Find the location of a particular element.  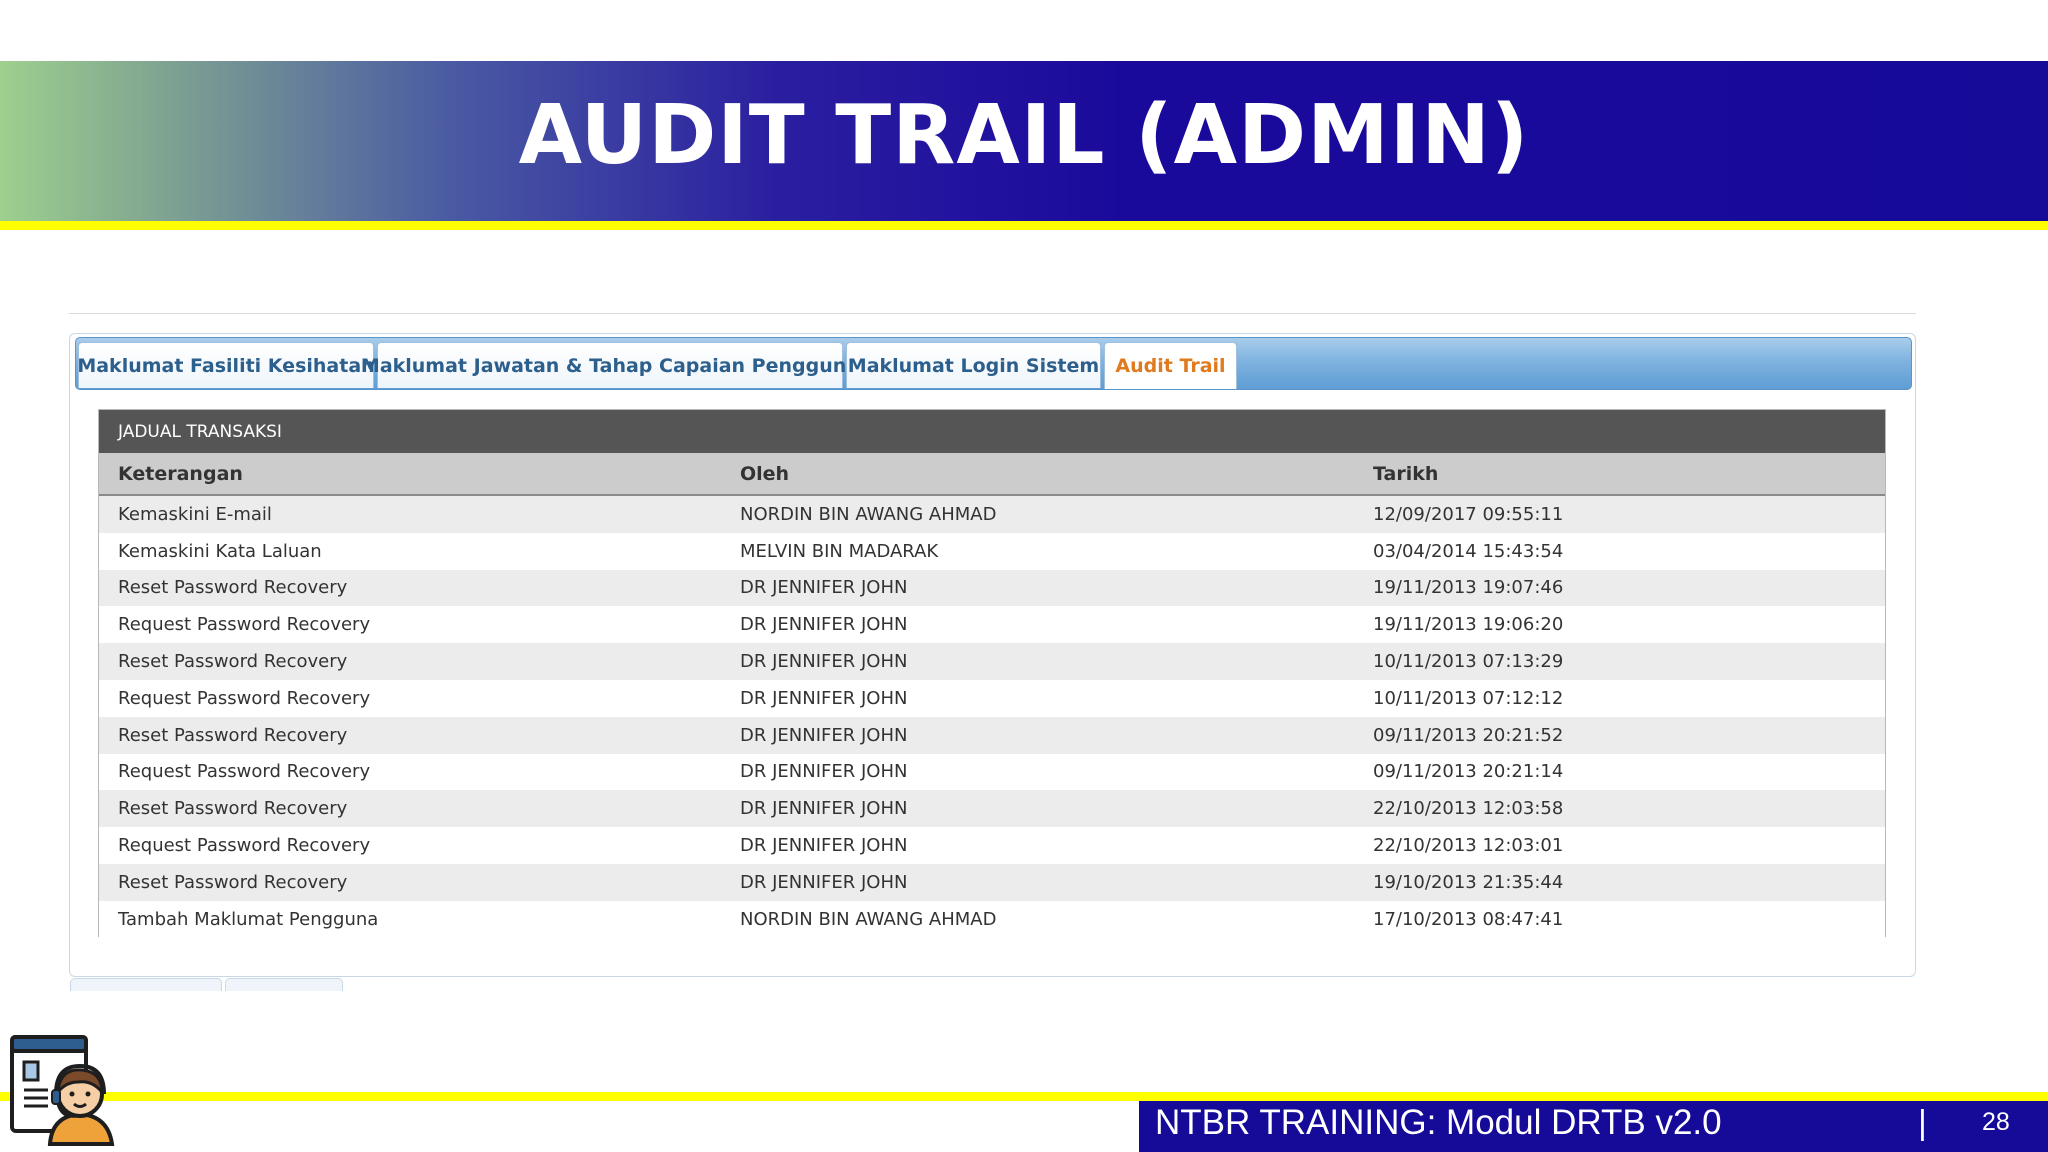

cell-tarikh: 10/11/2013 07:12:12 is located at coordinates (1468, 698).